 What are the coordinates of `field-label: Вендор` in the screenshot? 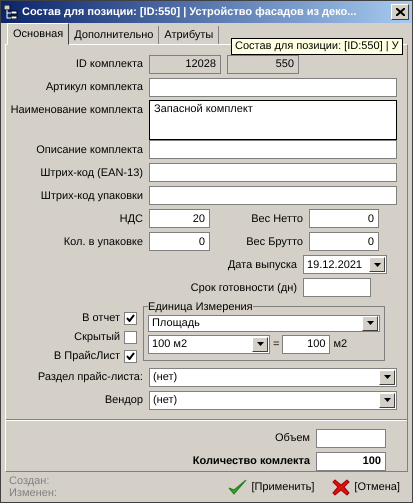 It's located at (123, 400).